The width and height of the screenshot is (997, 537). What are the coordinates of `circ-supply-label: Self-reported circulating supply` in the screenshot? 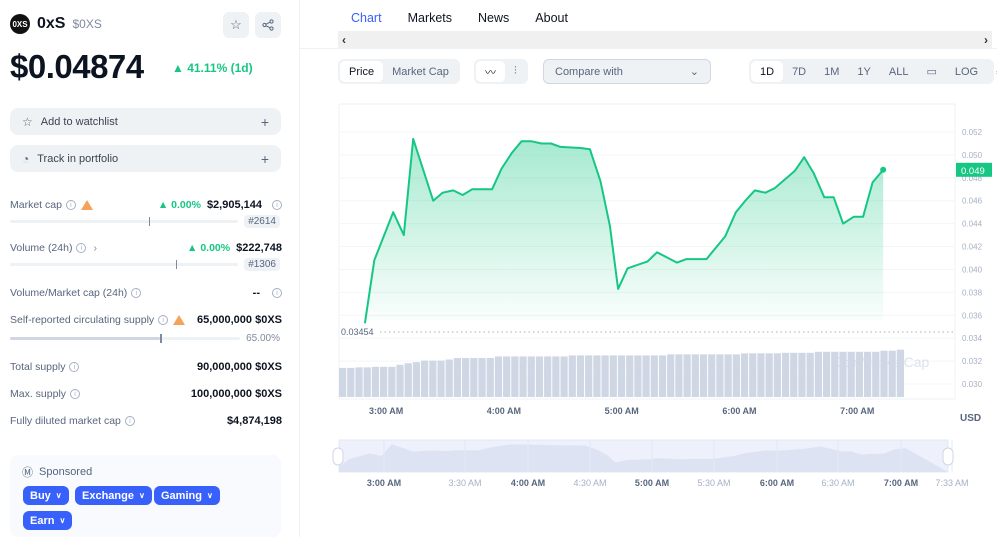 It's located at (82, 320).